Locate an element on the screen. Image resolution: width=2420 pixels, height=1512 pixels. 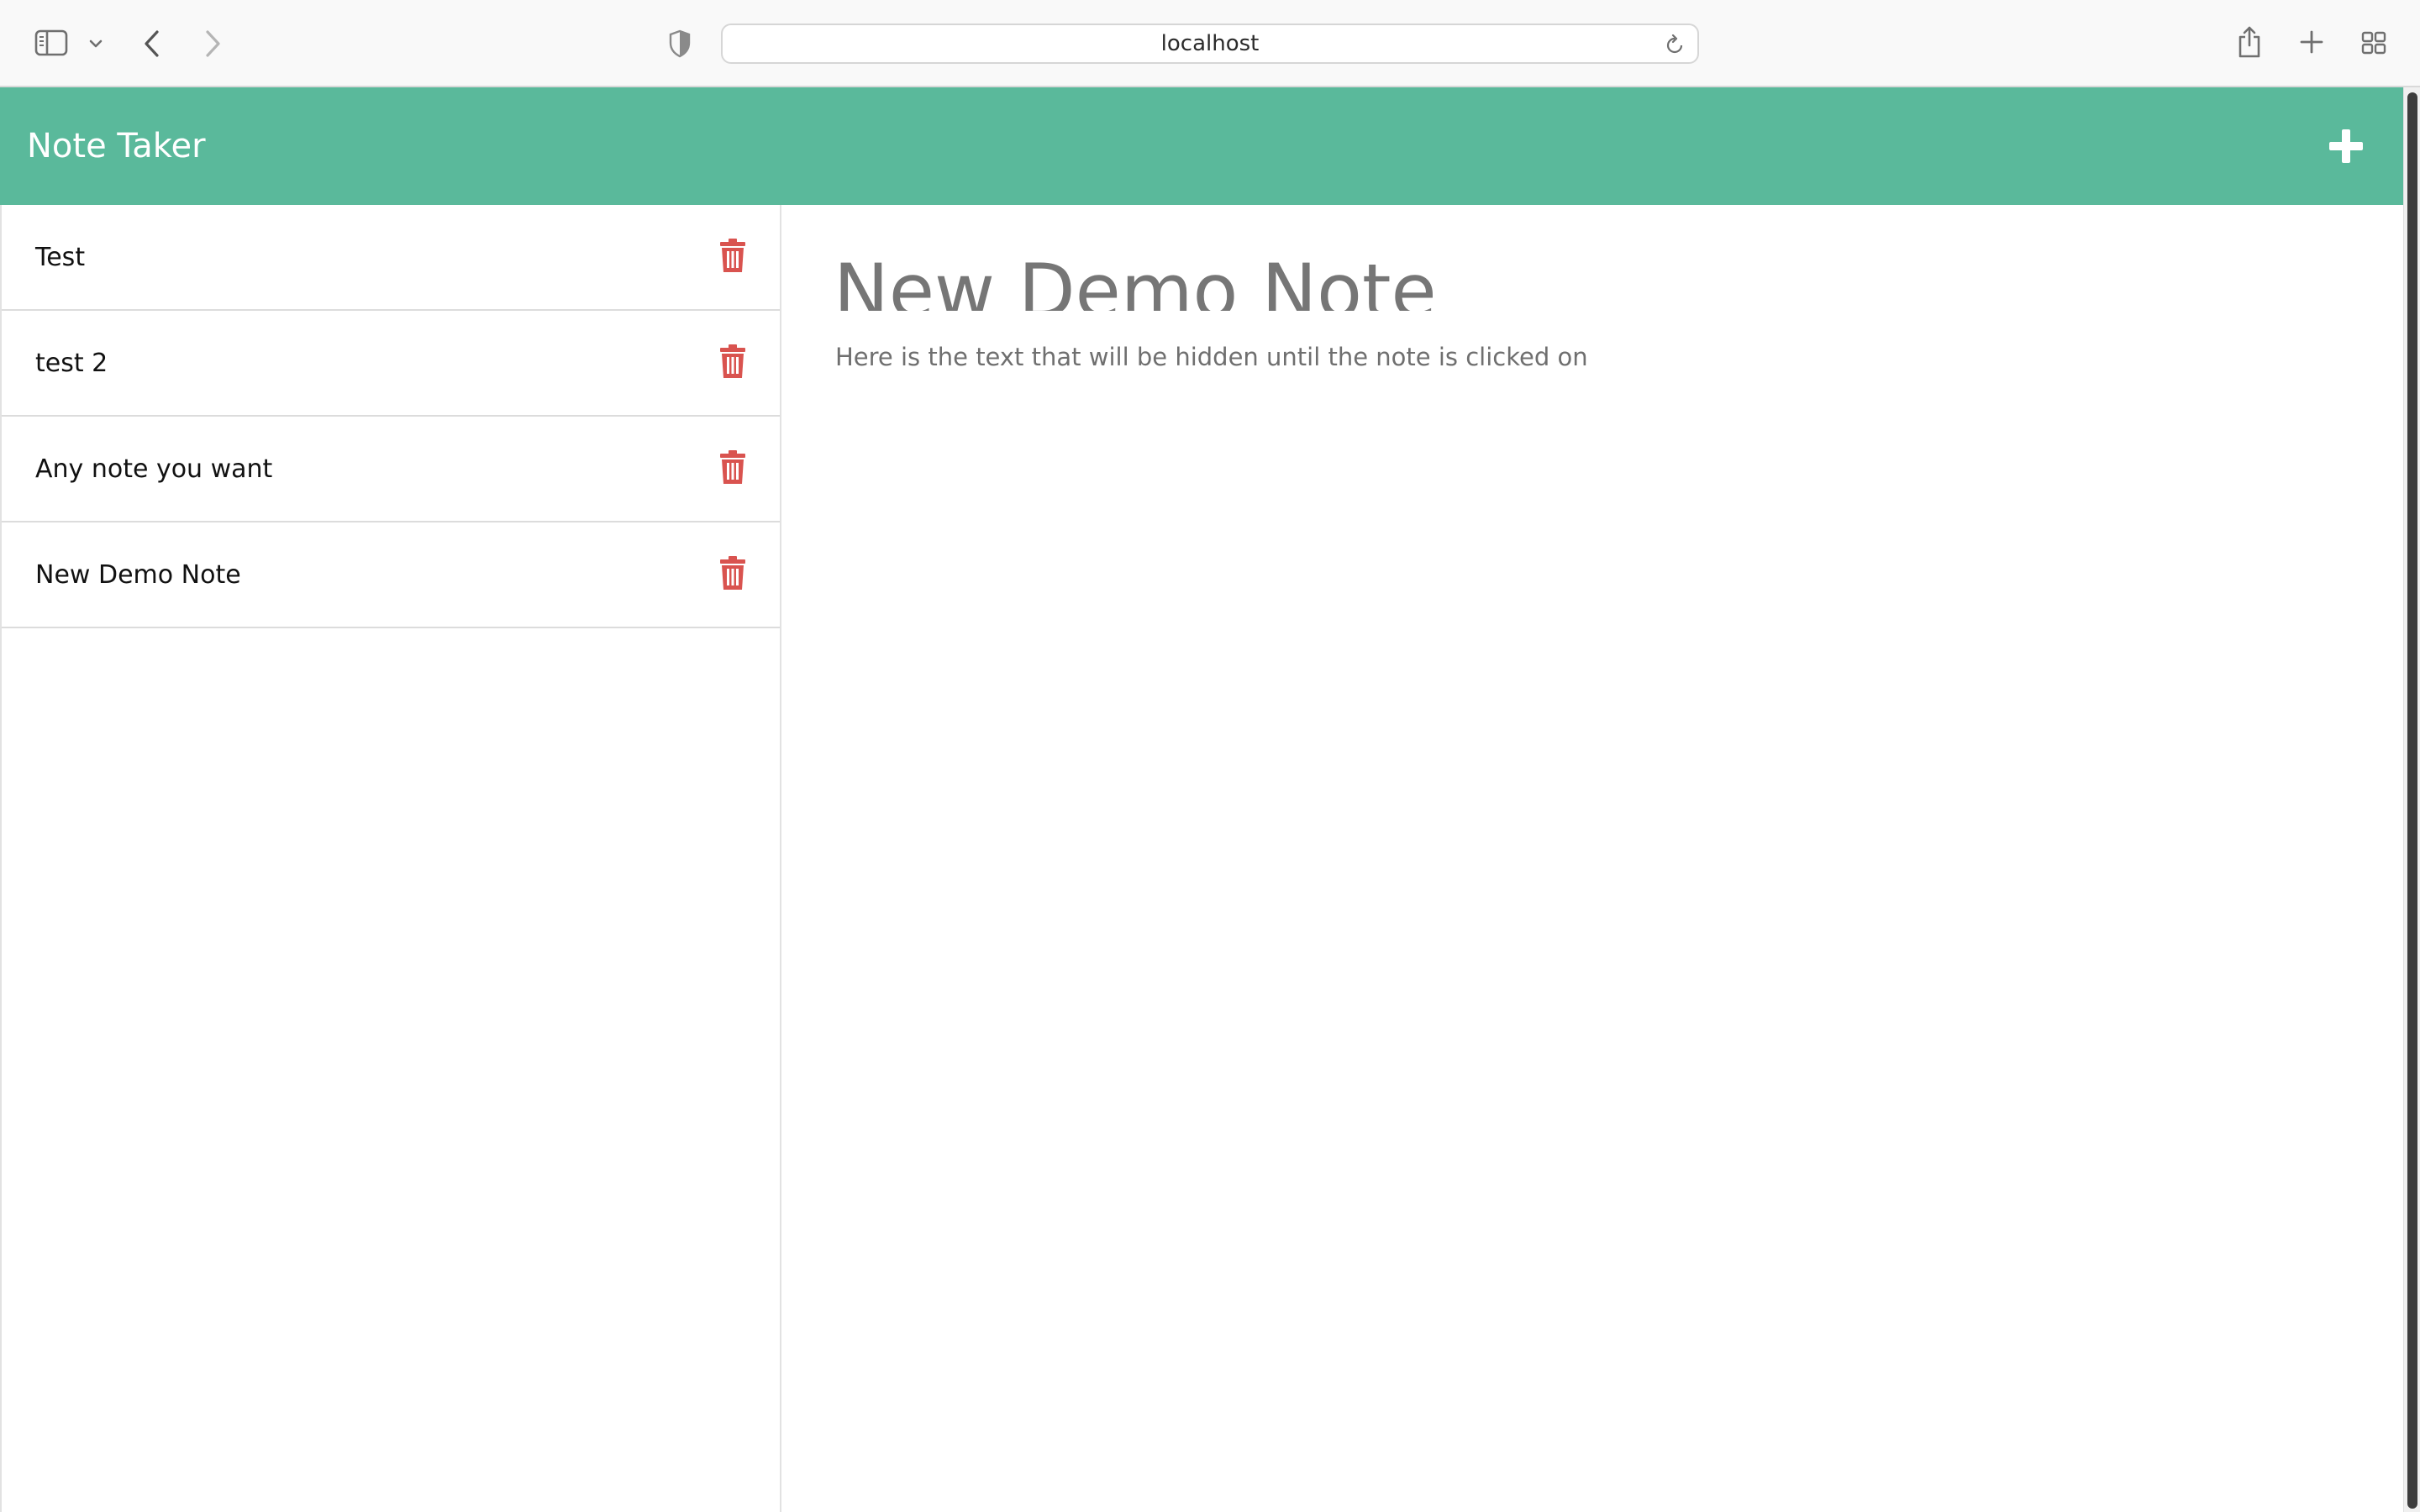
chevron-right-icon is located at coordinates (212, 43).